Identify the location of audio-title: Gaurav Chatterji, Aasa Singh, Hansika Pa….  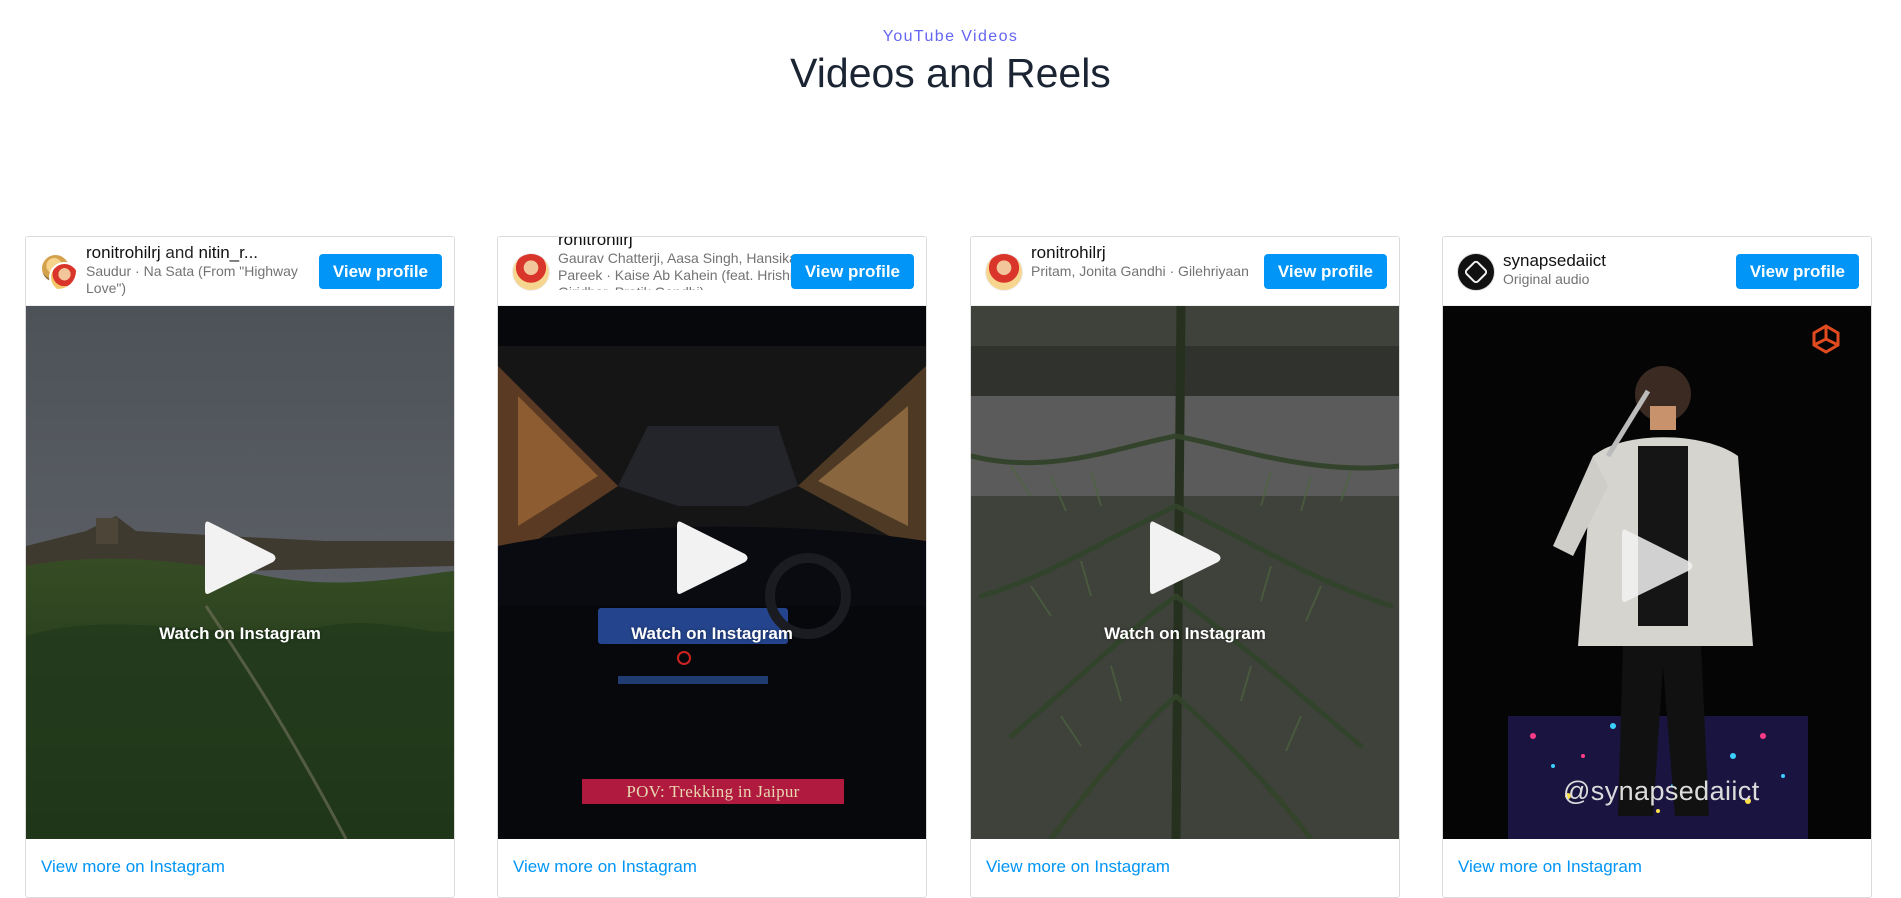
(685, 270).